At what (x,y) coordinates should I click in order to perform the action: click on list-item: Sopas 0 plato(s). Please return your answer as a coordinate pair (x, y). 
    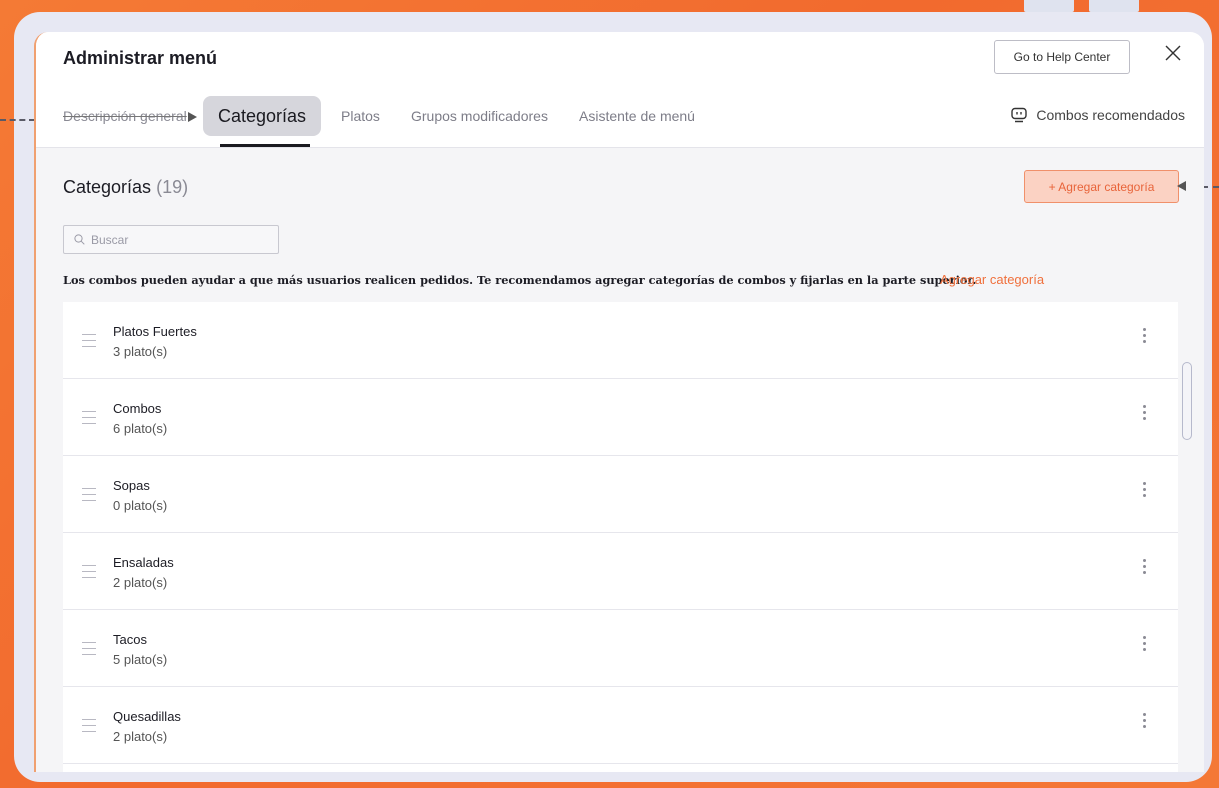
    Looking at the image, I should click on (620, 494).